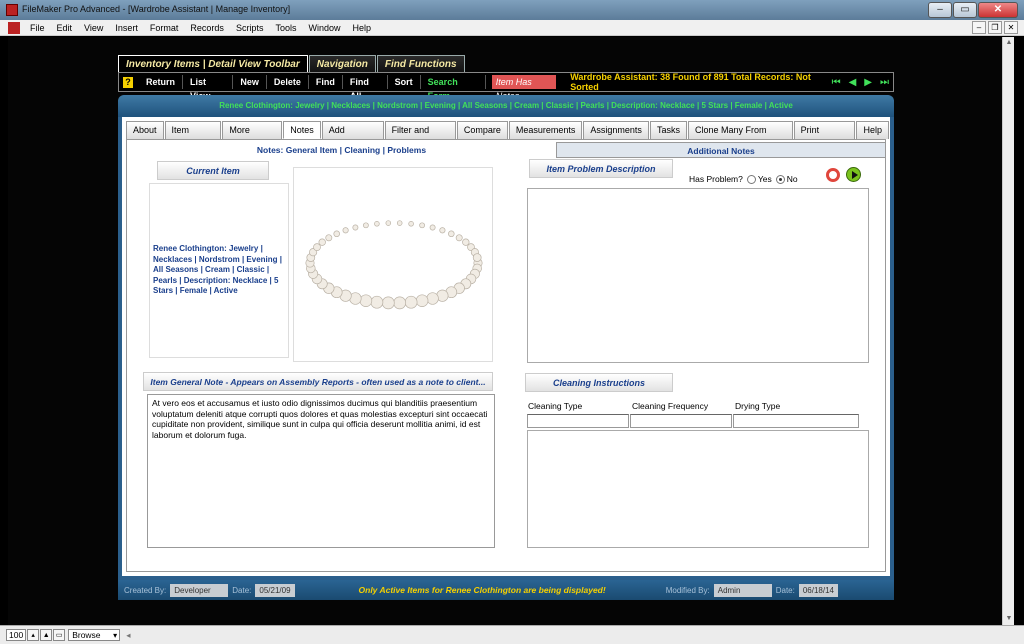  What do you see at coordinates (161, 82) in the screenshot?
I see `return-button: Return` at bounding box center [161, 82].